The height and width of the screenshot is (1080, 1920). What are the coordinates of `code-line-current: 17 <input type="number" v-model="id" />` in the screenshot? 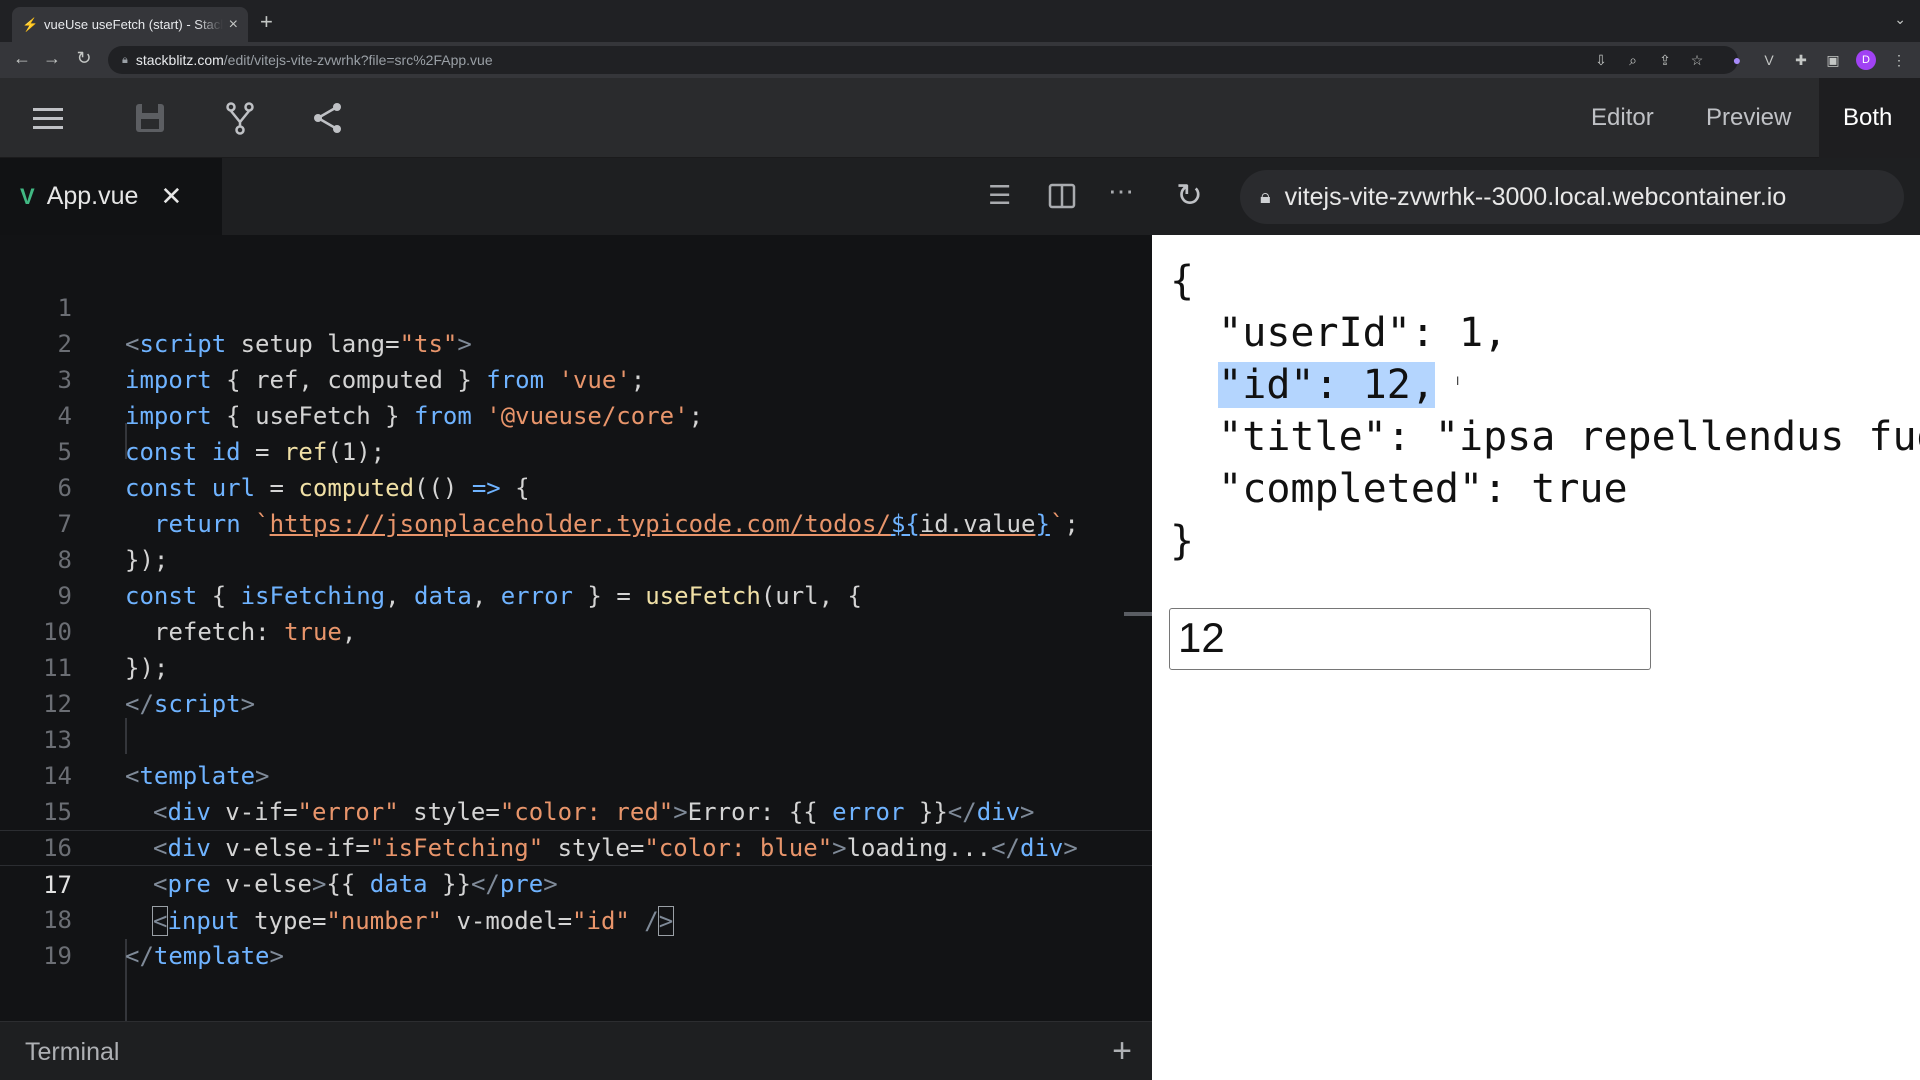 It's located at (576, 883).